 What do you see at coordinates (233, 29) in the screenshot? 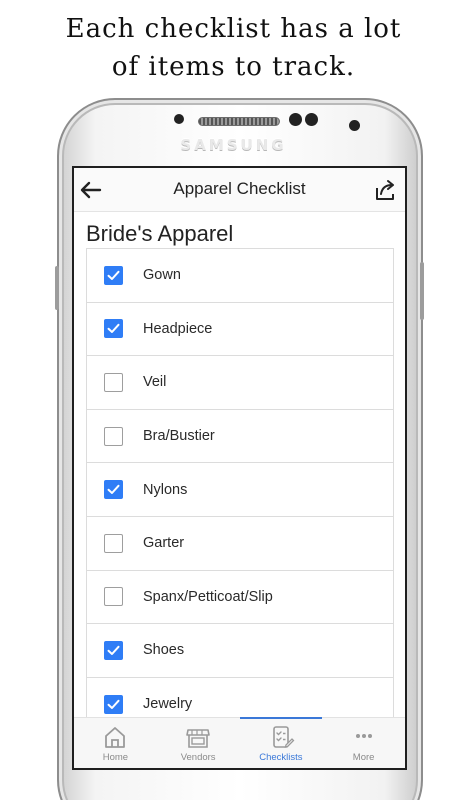
I see `headline-line-1: Each checklist has a lot` at bounding box center [233, 29].